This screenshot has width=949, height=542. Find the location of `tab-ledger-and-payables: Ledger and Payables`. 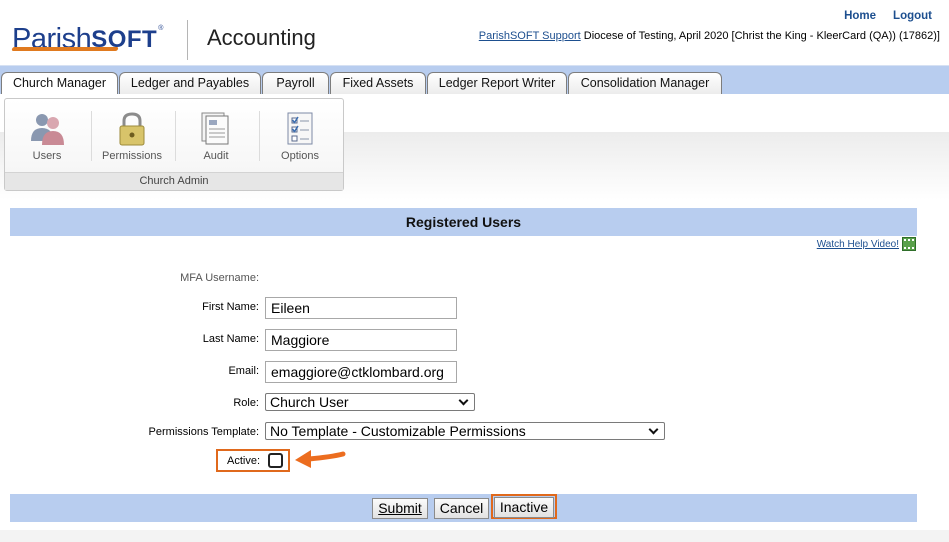

tab-ledger-and-payables: Ledger and Payables is located at coordinates (190, 83).